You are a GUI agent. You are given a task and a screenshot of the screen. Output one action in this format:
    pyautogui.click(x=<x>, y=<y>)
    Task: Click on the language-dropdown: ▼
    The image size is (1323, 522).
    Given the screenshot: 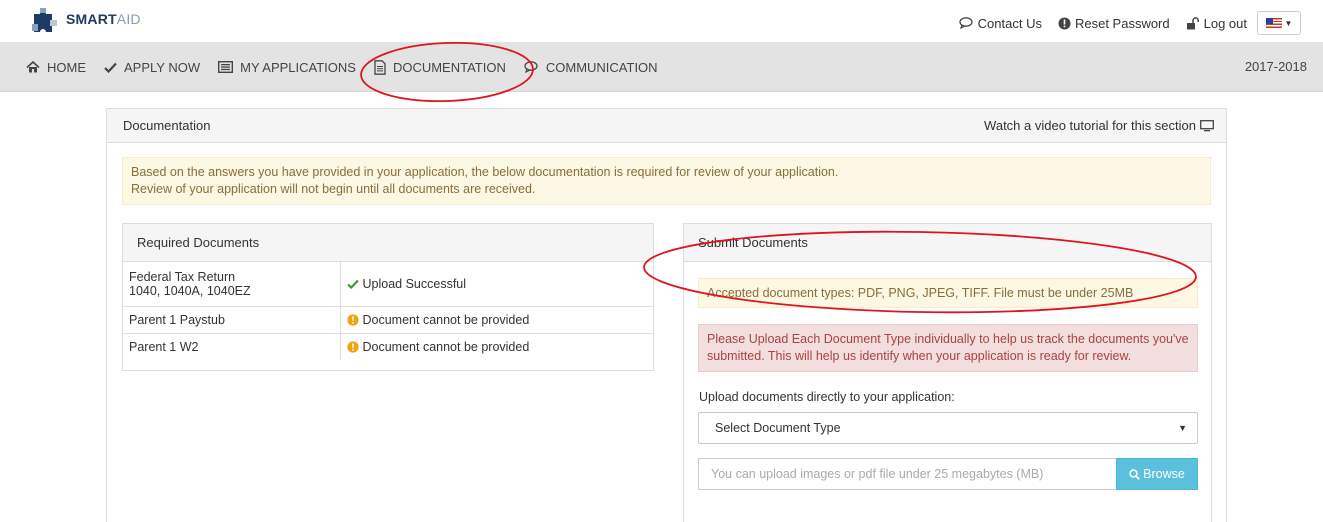 What is the action you would take?
    pyautogui.click(x=1279, y=23)
    